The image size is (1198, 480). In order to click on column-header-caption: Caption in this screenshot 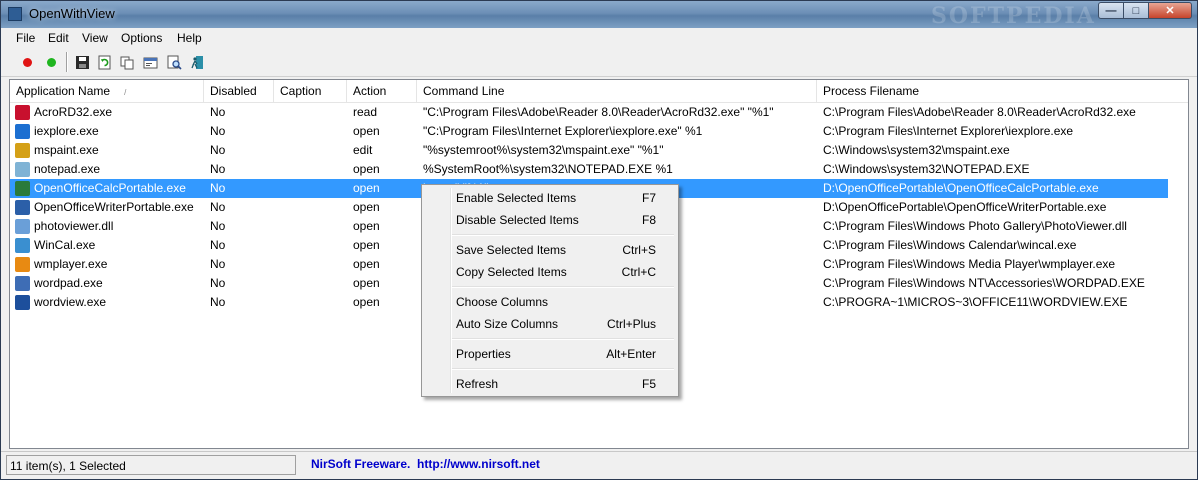, I will do `click(310, 91)`.